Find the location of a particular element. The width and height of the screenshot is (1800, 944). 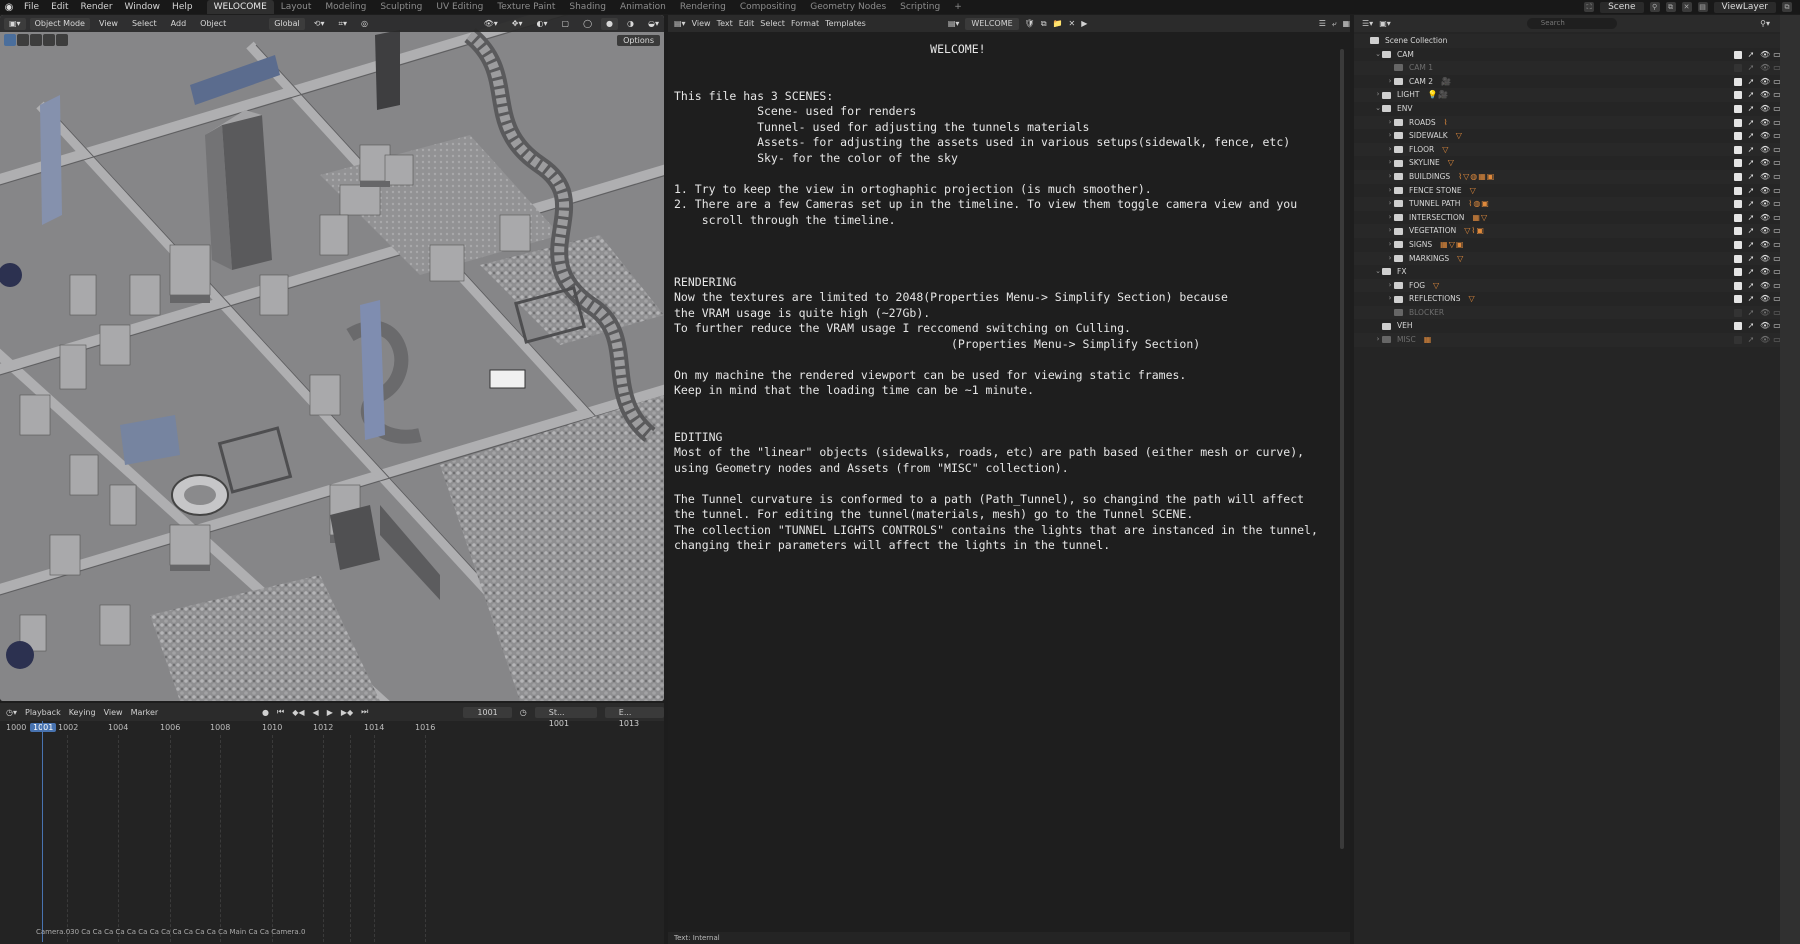

text-name-field: WELCOME is located at coordinates (992, 23).